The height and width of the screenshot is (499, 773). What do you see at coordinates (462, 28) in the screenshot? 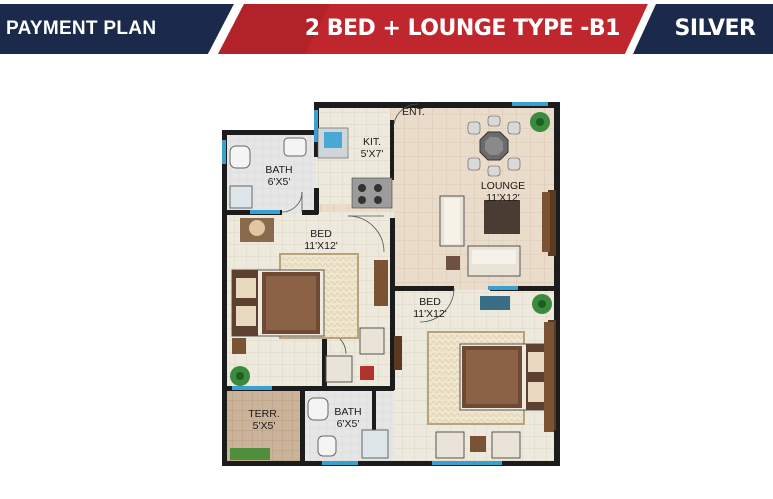
I see `unit-type-title: 2 BED + LOUNGE TYPE -B1` at bounding box center [462, 28].